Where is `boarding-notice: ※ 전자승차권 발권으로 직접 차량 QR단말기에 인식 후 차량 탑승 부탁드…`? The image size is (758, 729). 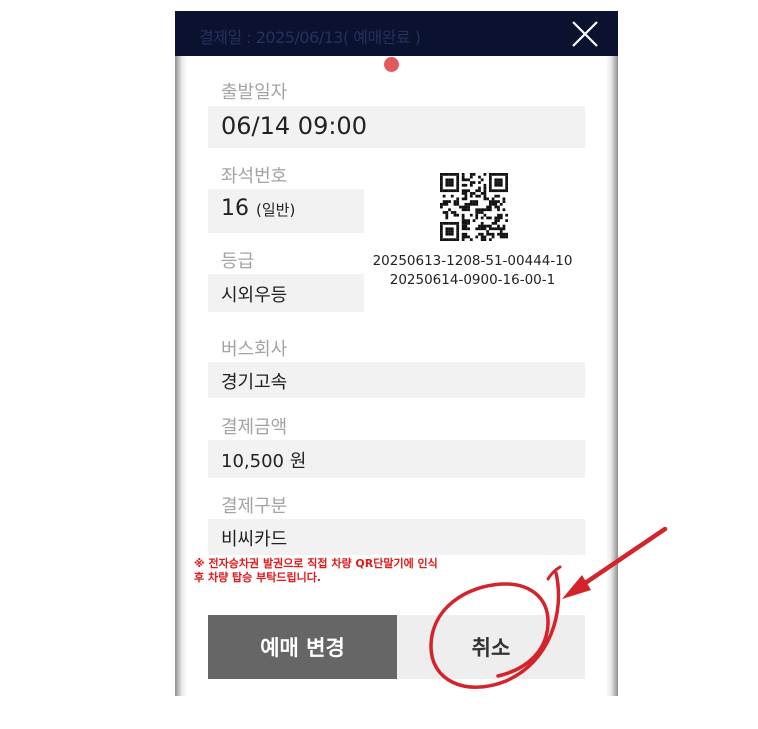
boarding-notice: ※ 전자승차권 발권으로 직접 차량 QR단말기에 인식 후 차량 탑승 부탁드… is located at coordinates (344, 571).